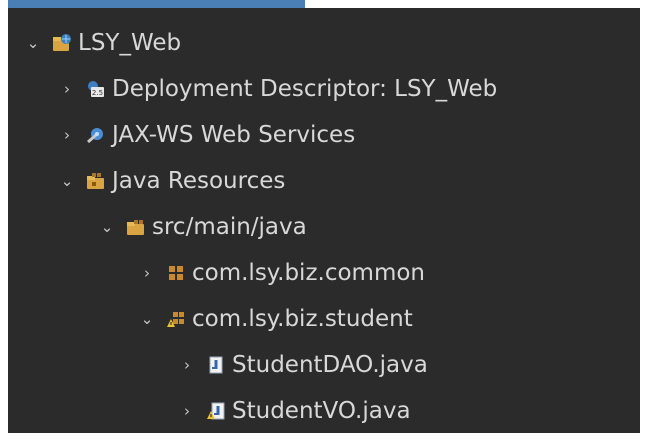  I want to click on tree-item-deployment-descriptor: › 2.5 Deployment Descriptor: LSY_Web, so click(276, 89).